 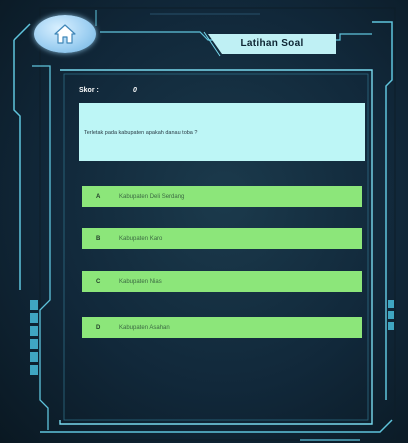 I want to click on option-d-button: D Kabupaten Asahan, so click(x=222, y=327).